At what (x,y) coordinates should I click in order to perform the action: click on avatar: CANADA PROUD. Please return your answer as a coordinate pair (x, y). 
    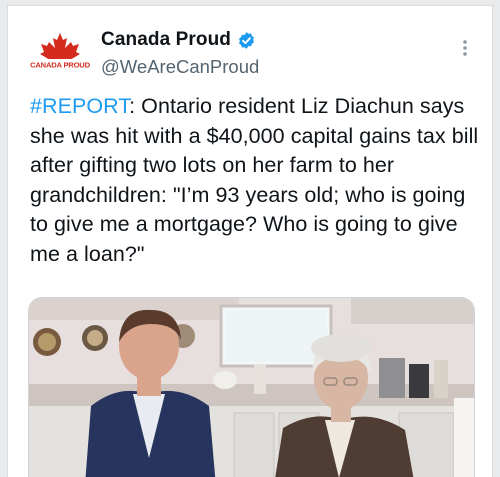
    Looking at the image, I should click on (60, 53).